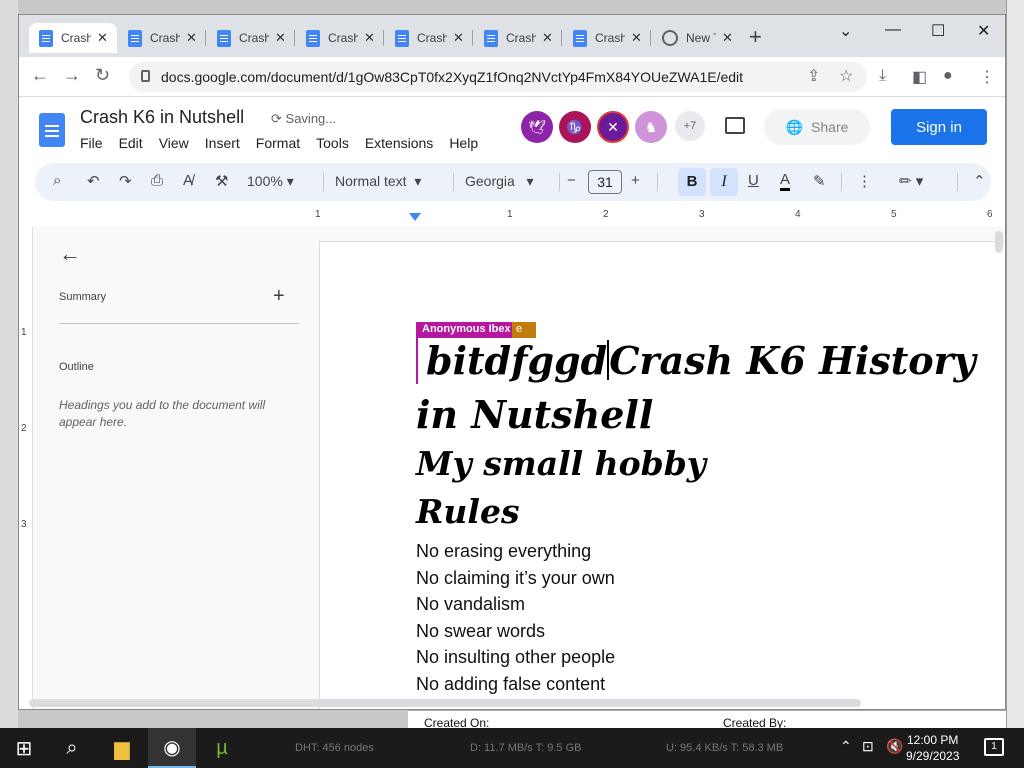 Image resolution: width=1024 pixels, height=768 pixels. What do you see at coordinates (418, 181) in the screenshot?
I see `chevron-down-icon: ▾` at bounding box center [418, 181].